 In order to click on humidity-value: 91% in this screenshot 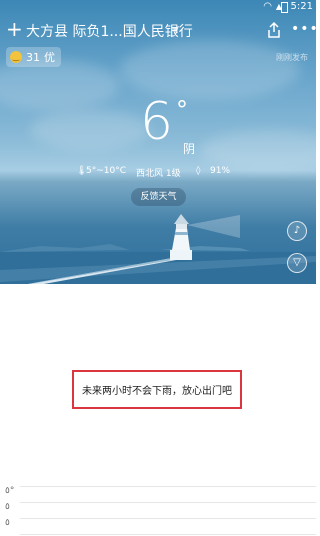, I will do `click(220, 171)`.